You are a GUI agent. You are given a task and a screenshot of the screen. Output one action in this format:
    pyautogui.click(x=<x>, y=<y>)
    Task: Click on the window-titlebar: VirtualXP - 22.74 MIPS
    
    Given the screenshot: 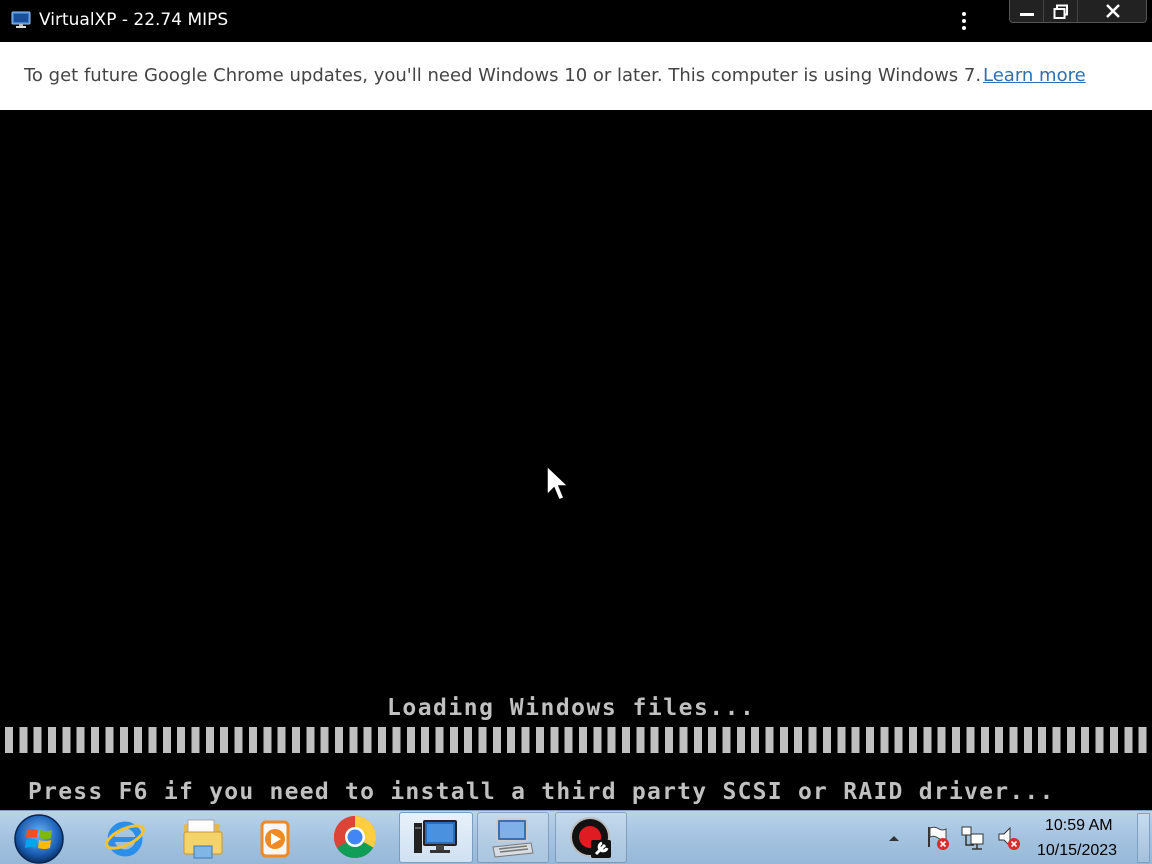 What is the action you would take?
    pyautogui.click(x=576, y=21)
    